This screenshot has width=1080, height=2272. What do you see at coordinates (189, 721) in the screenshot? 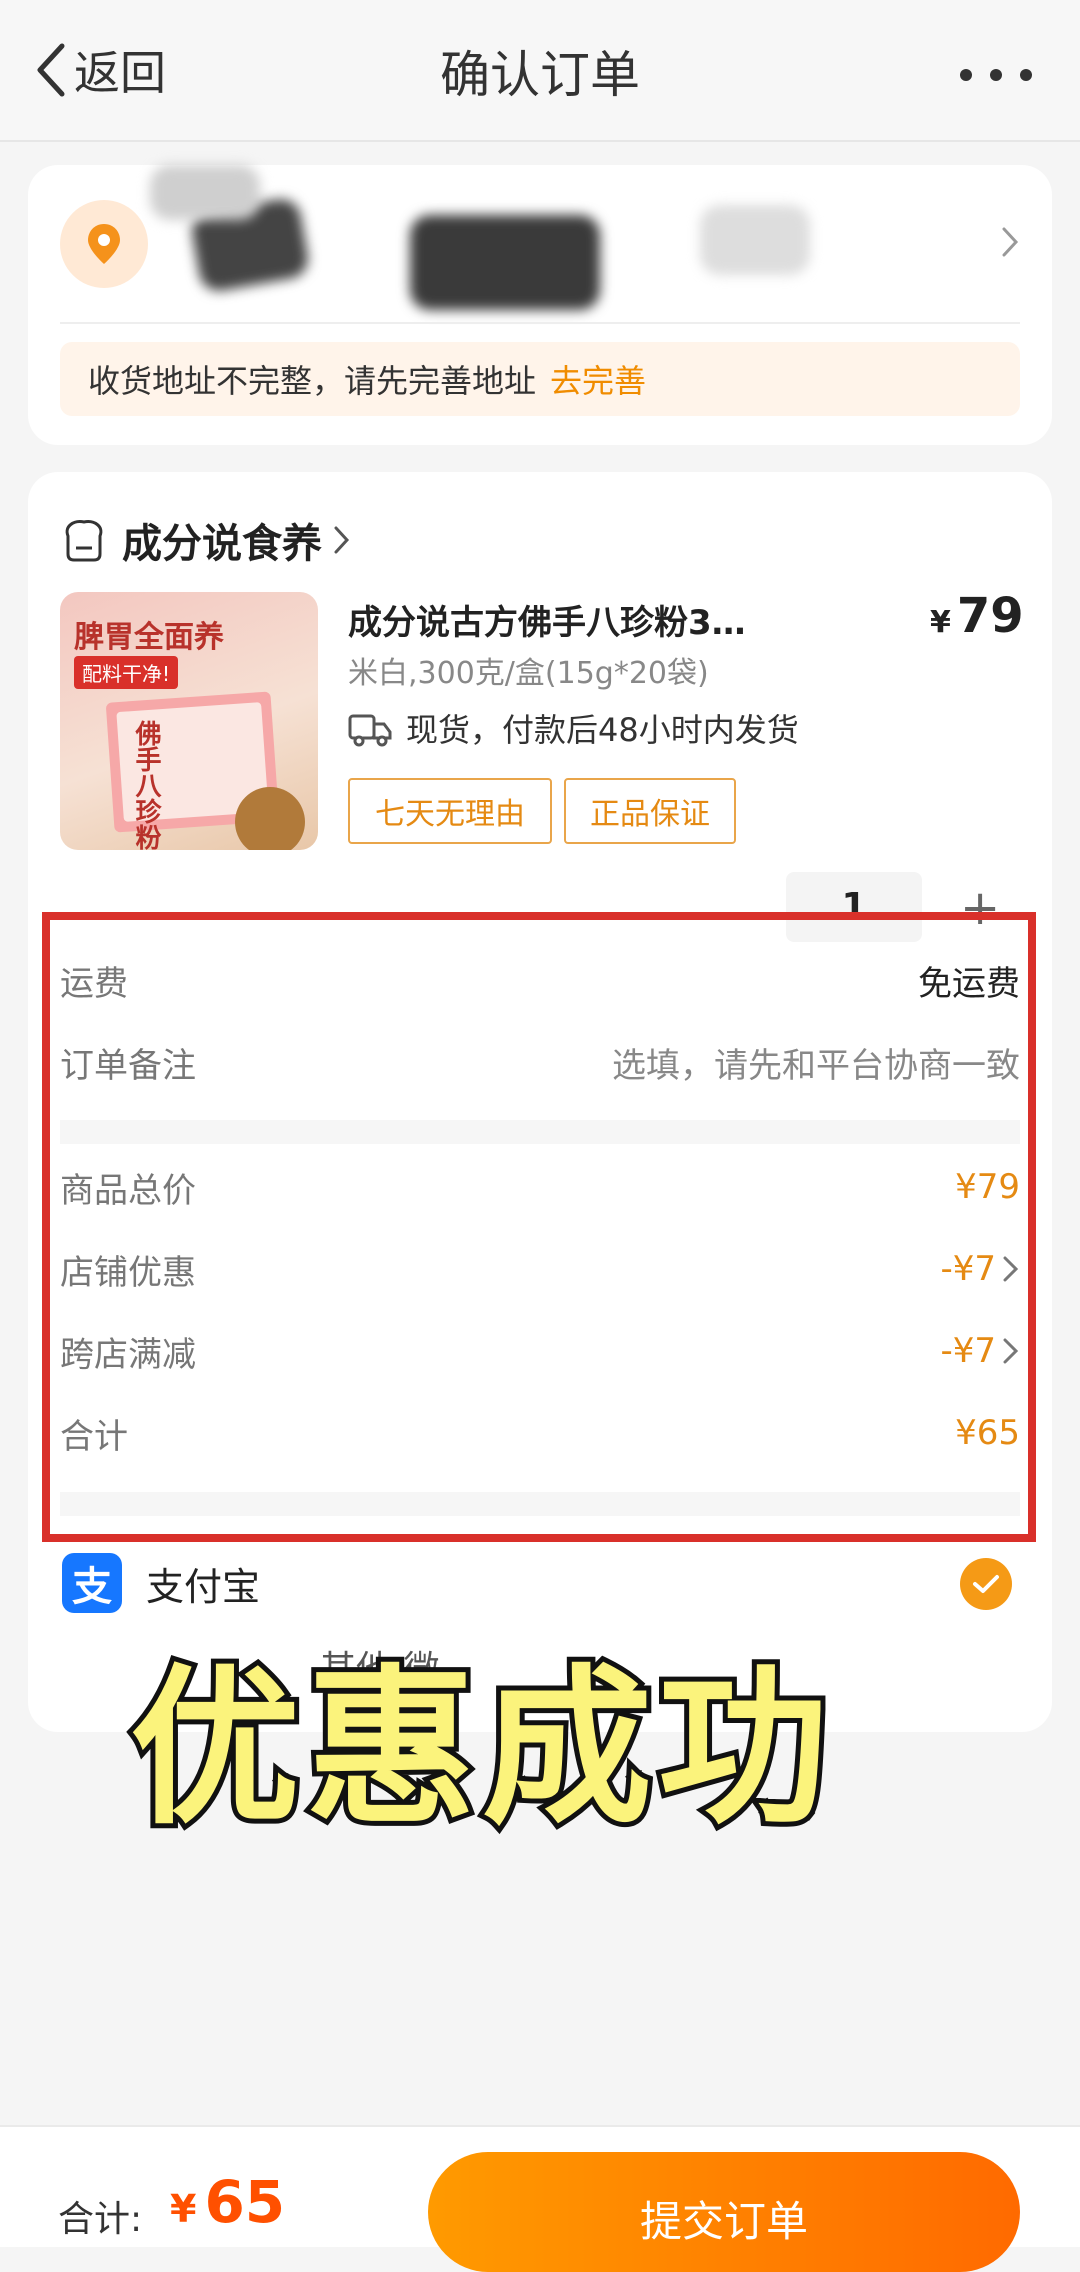
I see `product-image: 脾胃全面养 配料干净! 佛手八珍粉` at bounding box center [189, 721].